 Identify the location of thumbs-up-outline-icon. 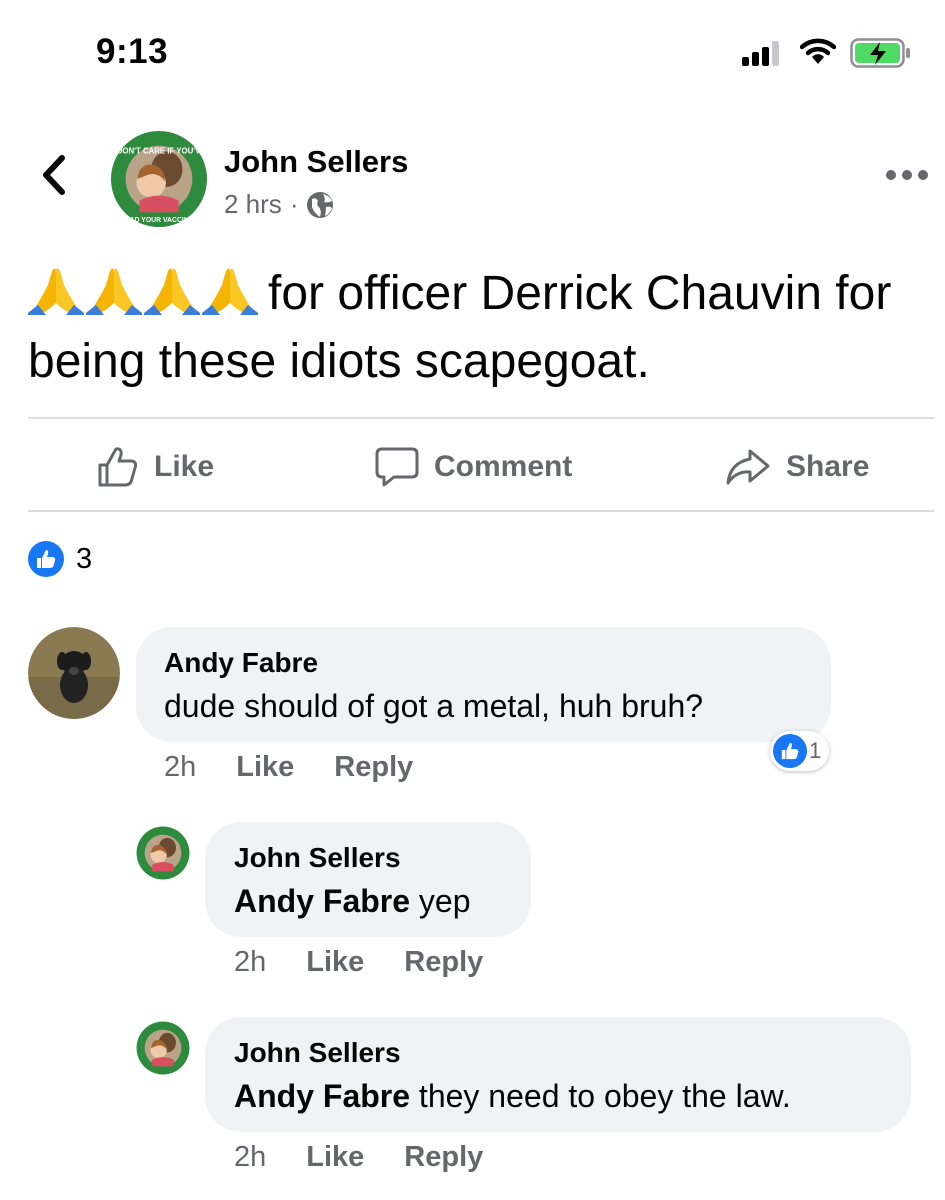
(118, 467).